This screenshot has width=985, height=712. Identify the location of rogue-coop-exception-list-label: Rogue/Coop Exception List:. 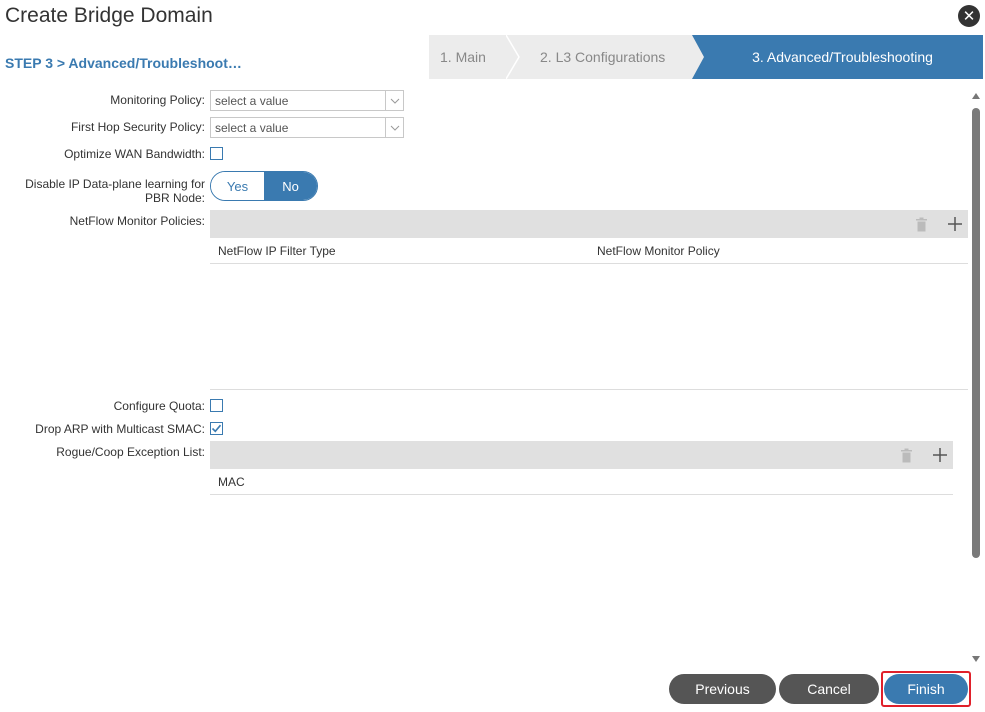
(130, 452).